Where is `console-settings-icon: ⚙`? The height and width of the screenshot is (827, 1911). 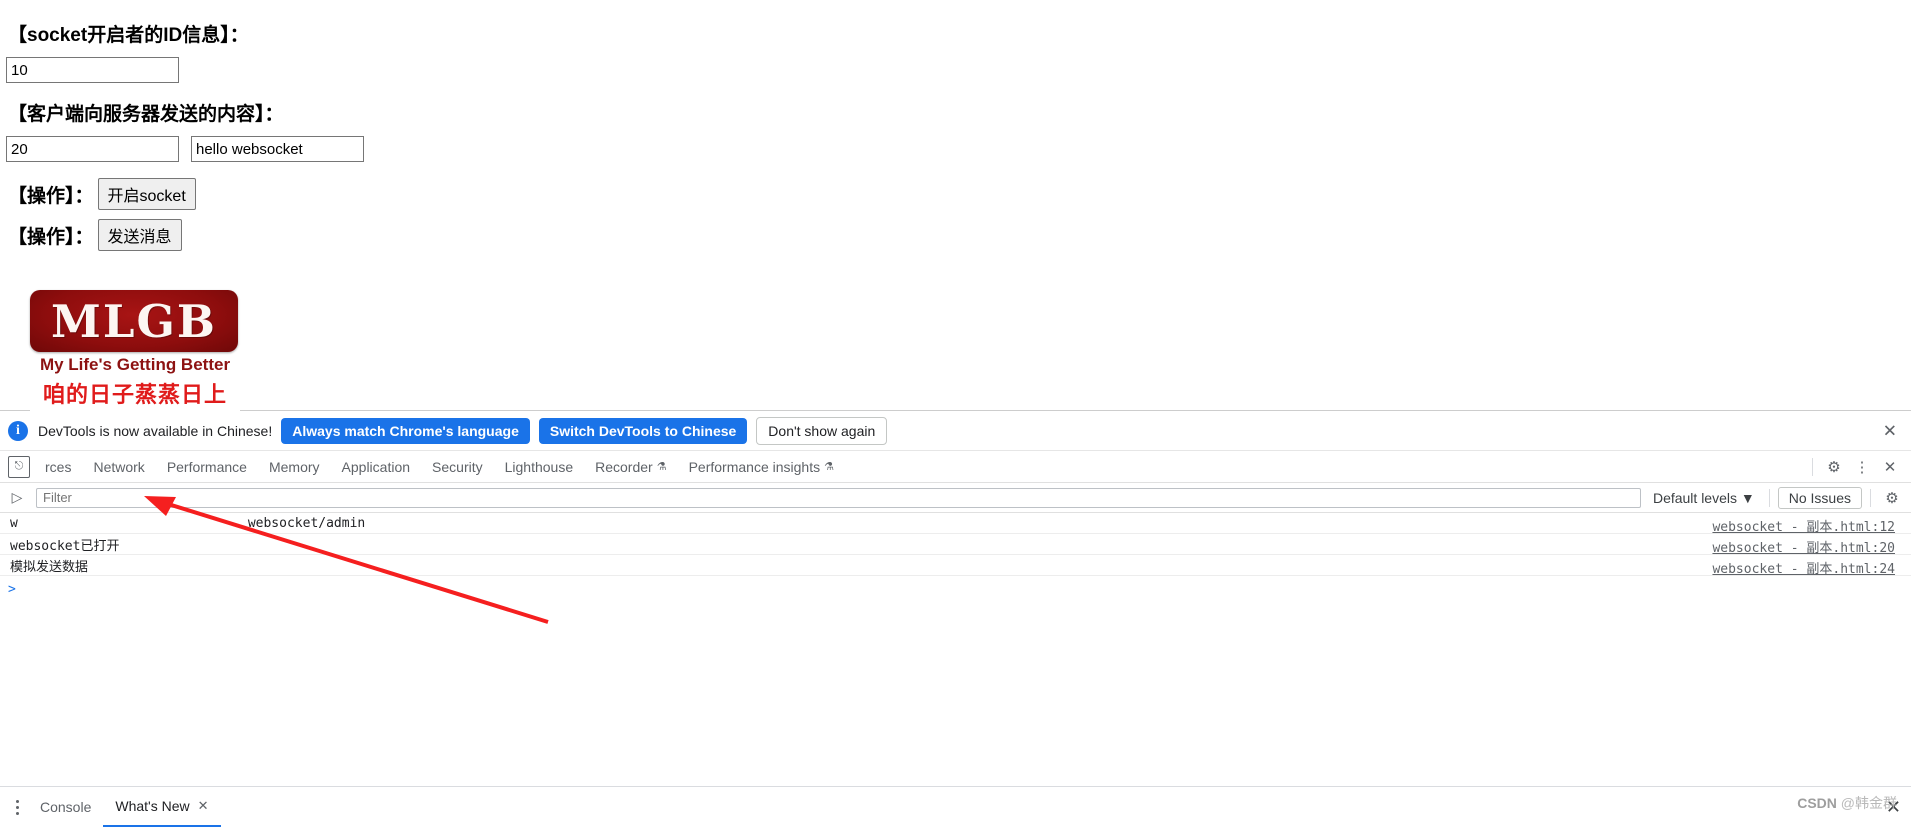
console-settings-icon: ⚙ is located at coordinates (1892, 498).